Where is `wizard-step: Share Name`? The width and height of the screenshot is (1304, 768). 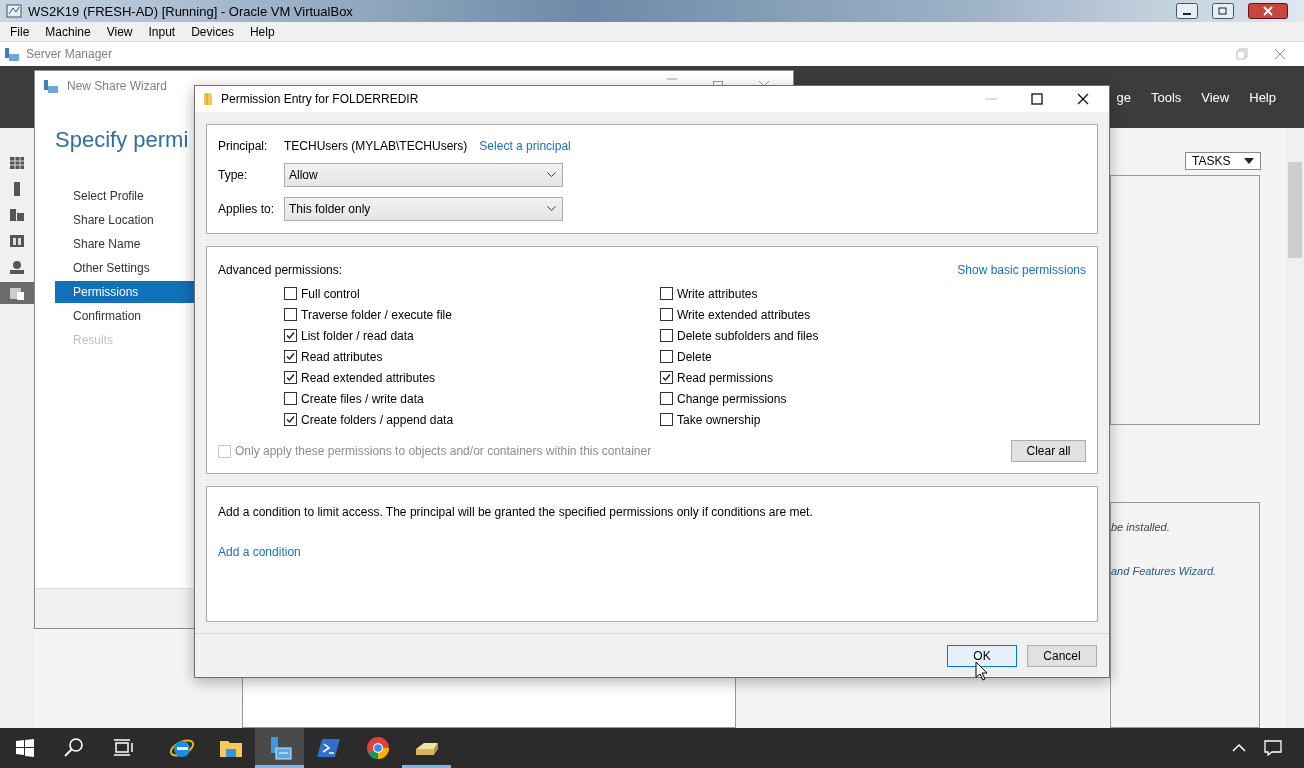 wizard-step: Share Name is located at coordinates (124, 244).